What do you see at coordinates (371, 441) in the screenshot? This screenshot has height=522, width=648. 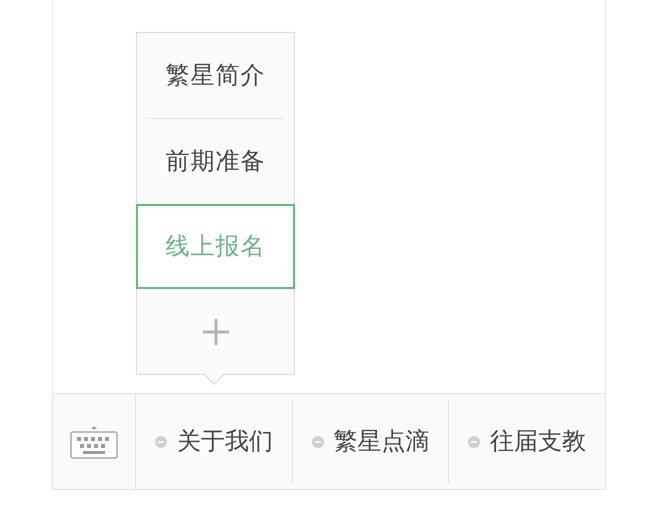 I see `menu-item: 繁星点滴` at bounding box center [371, 441].